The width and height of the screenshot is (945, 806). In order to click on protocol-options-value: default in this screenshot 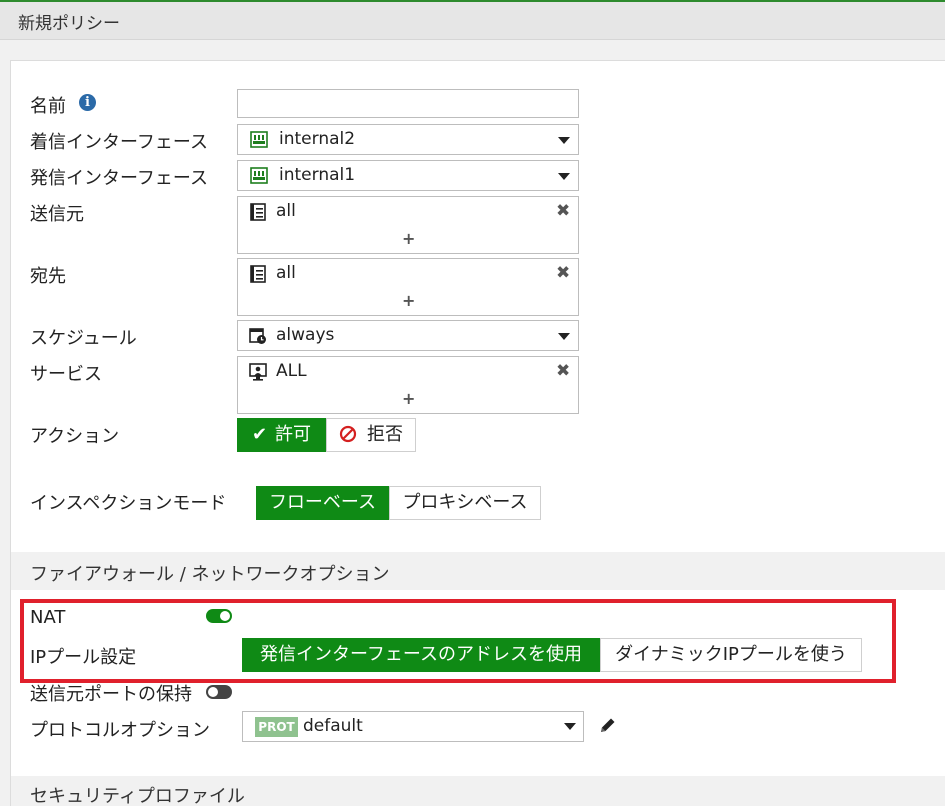, I will do `click(333, 726)`.